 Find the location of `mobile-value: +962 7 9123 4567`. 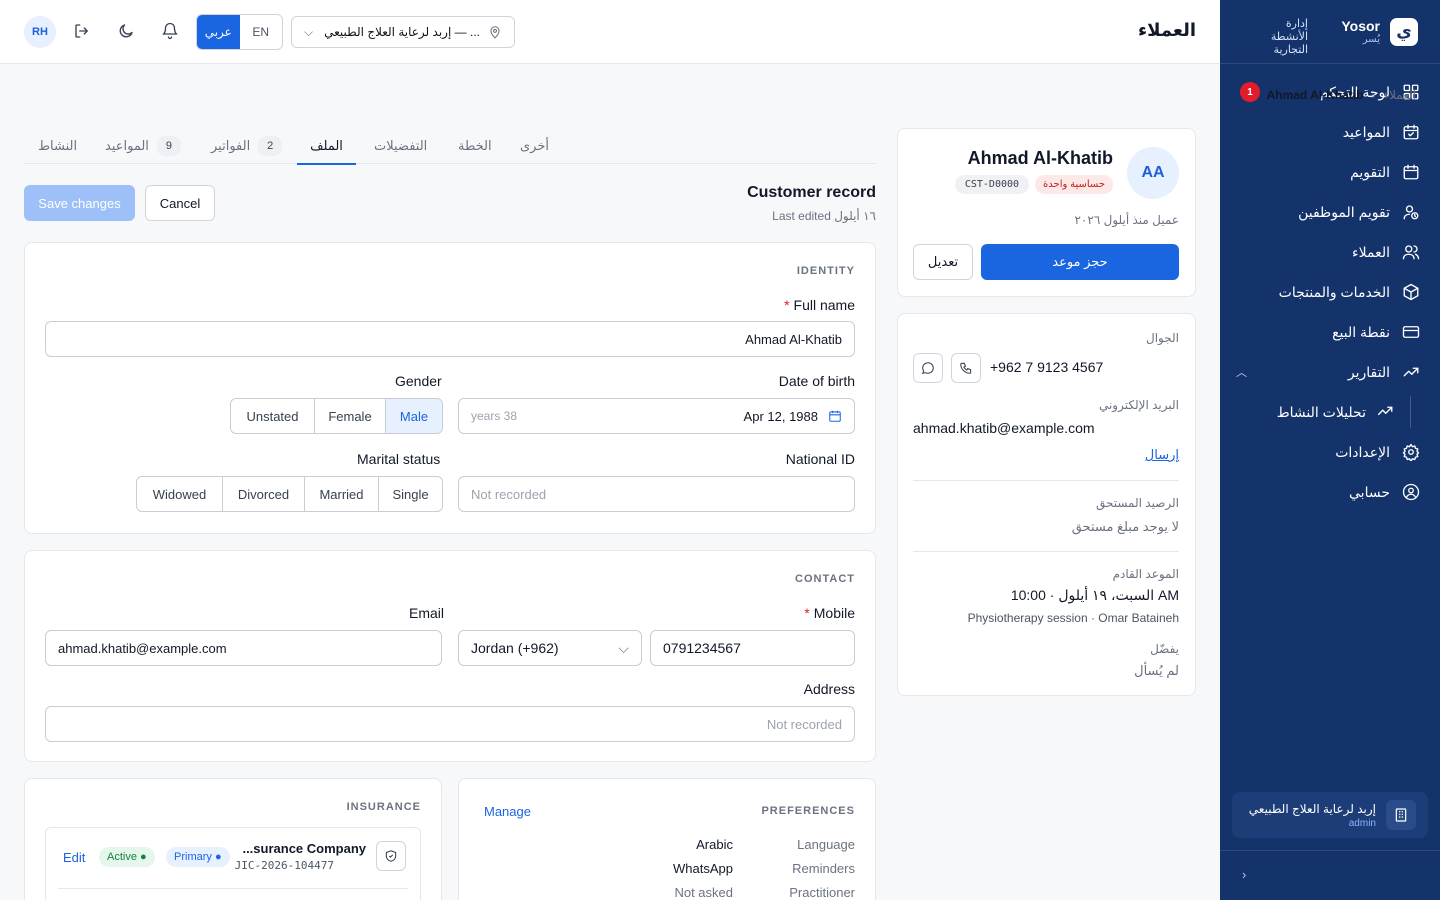

mobile-value: +962 7 9123 4567 is located at coordinates (1047, 367).